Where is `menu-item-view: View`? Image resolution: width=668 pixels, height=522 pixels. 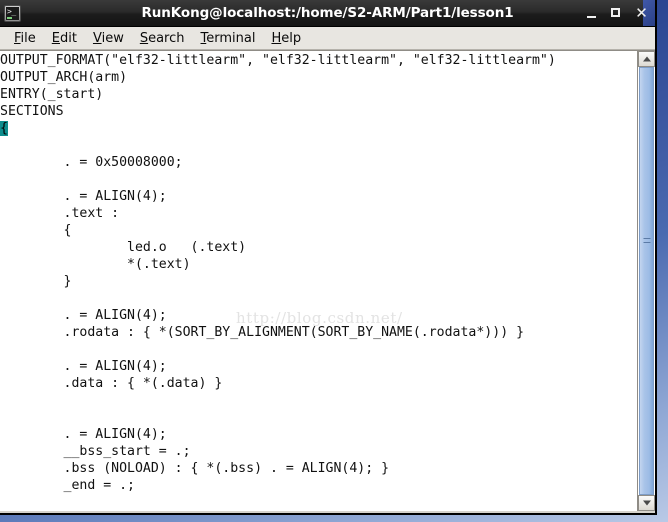
menu-item-view: View is located at coordinates (108, 38).